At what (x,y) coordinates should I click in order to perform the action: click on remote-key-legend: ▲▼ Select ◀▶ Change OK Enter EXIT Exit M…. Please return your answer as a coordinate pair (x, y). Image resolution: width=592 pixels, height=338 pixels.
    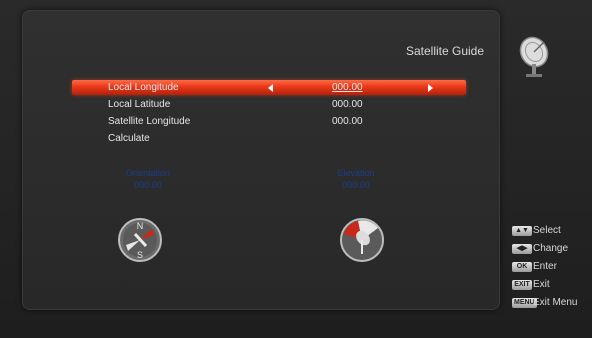
    Looking at the image, I should click on (552, 270).